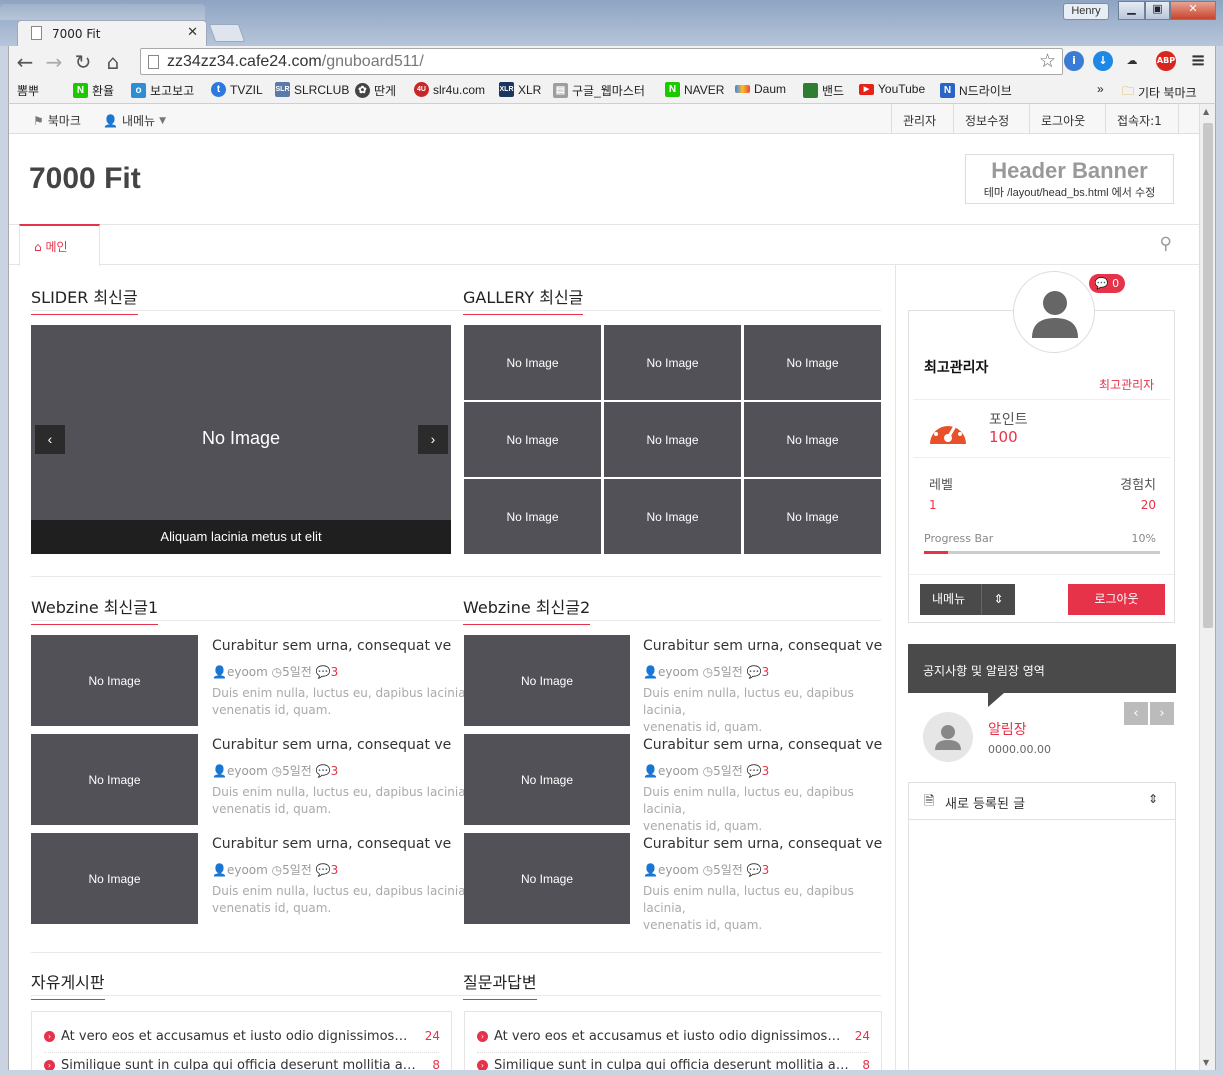 This screenshot has width=1223, height=1076. I want to click on forward-icon: →, so click(54, 62).